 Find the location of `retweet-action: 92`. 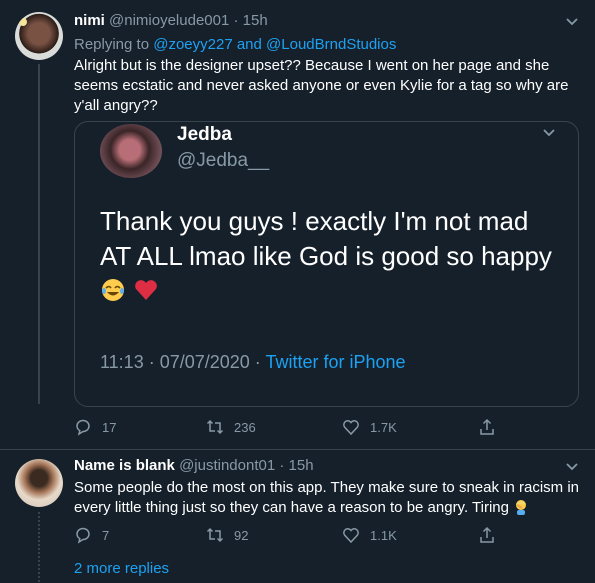

retweet-action: 92 is located at coordinates (227, 535).